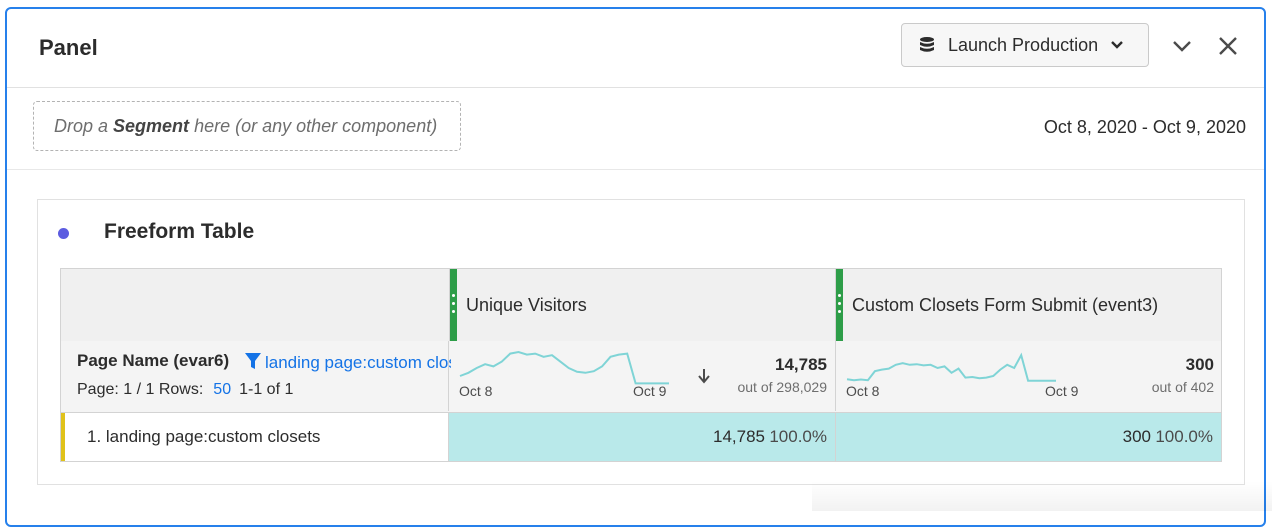 The width and height of the screenshot is (1272, 527). What do you see at coordinates (253, 361) in the screenshot?
I see `filter-icon` at bounding box center [253, 361].